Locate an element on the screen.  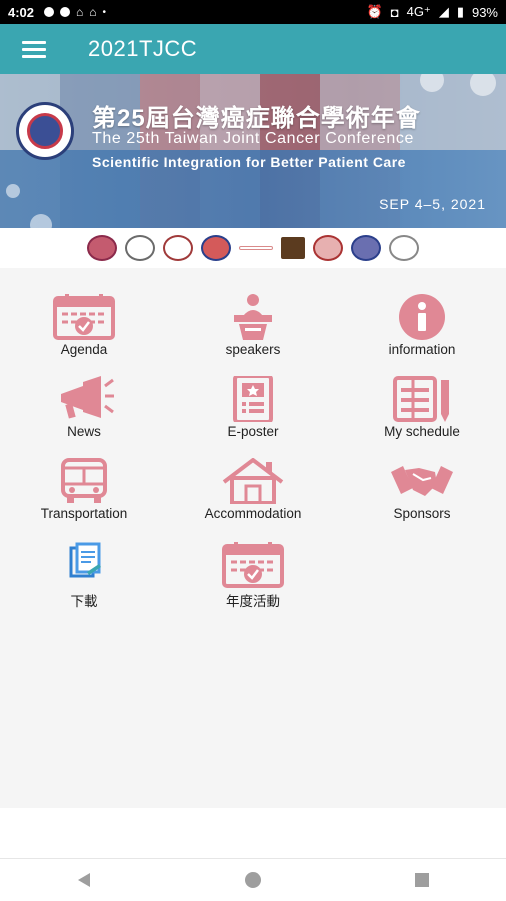
battery-percent: 93% is located at coordinates (484, 12).